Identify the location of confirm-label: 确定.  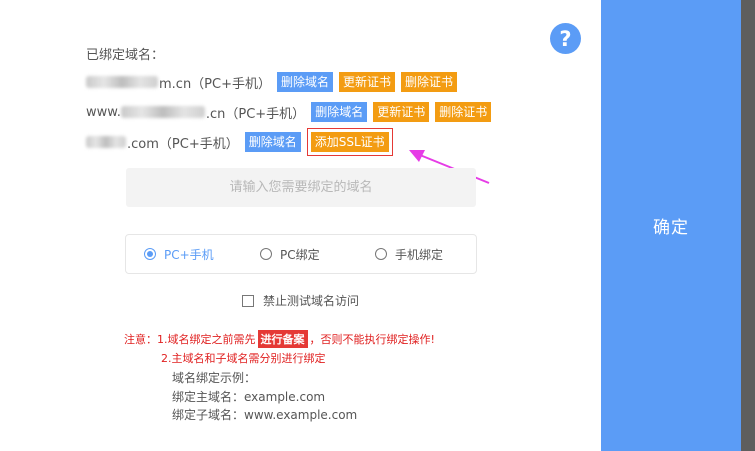
(671, 228).